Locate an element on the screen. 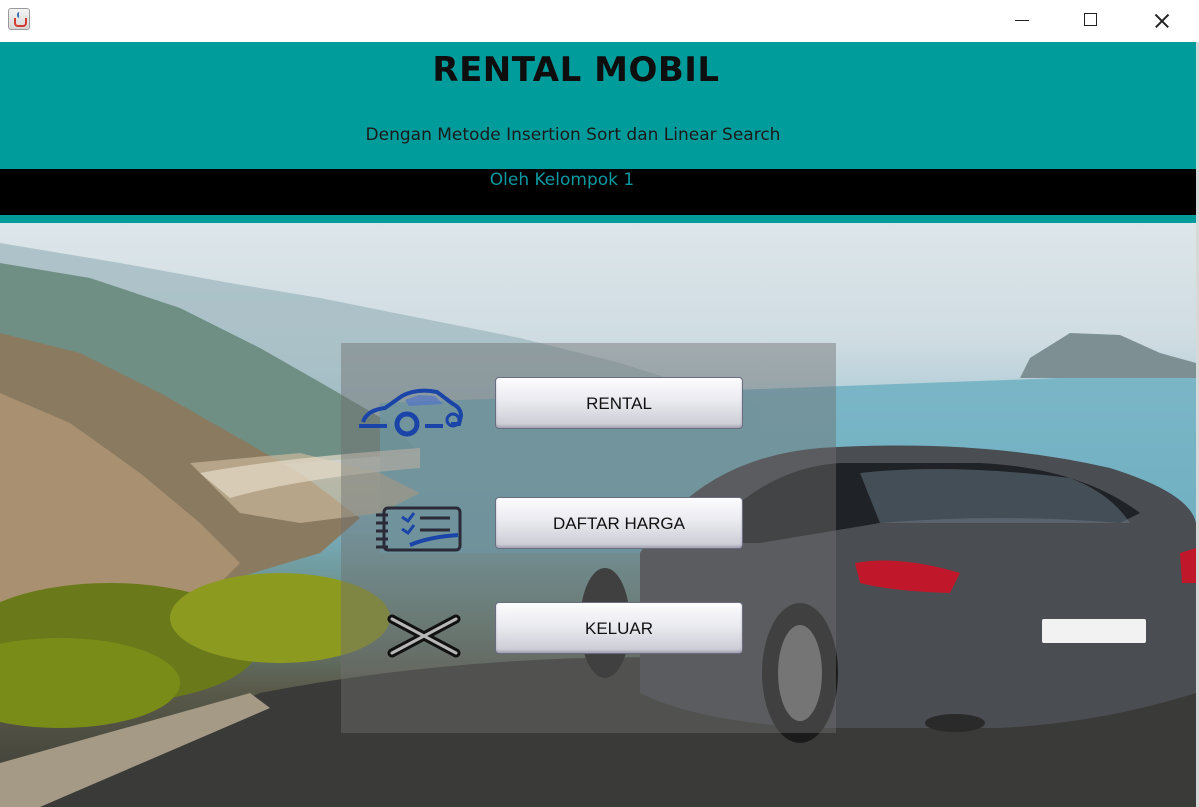  rental-button: RENTAL is located at coordinates (619, 403).